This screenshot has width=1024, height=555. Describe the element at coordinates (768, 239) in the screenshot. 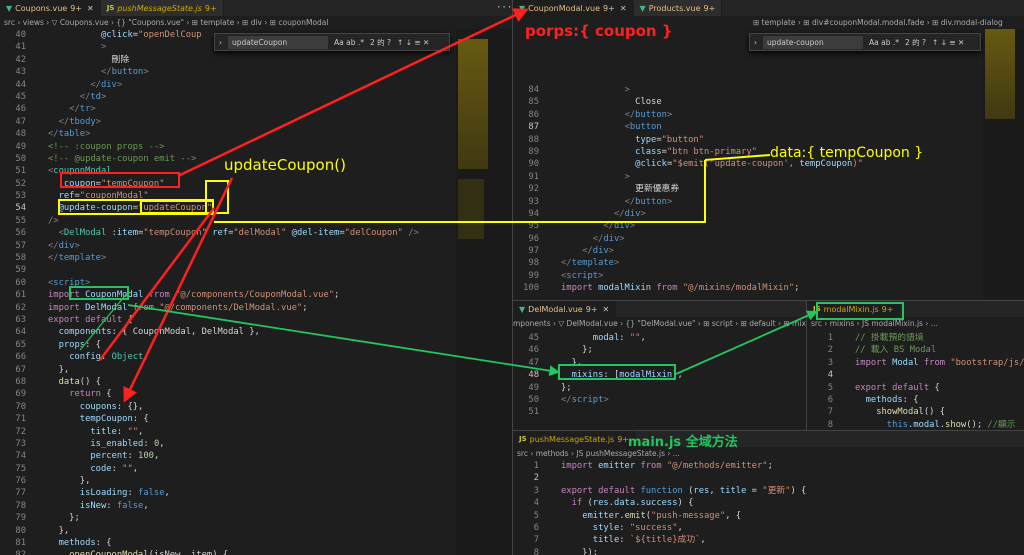

I see `code-line: 96 </div>` at that location.